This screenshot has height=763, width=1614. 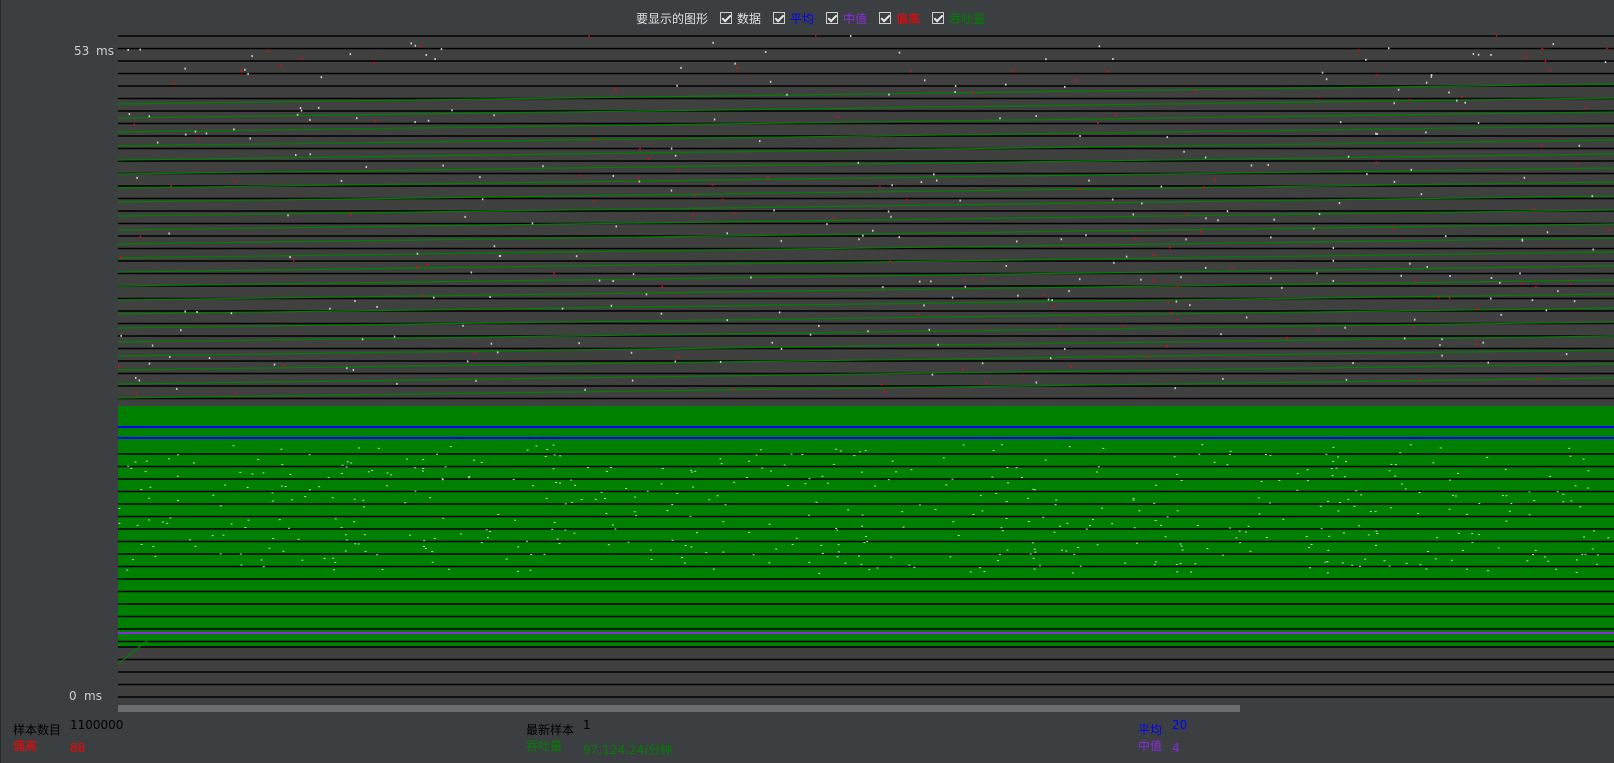 What do you see at coordinates (726, 18) in the screenshot?
I see `data-checkbox` at bounding box center [726, 18].